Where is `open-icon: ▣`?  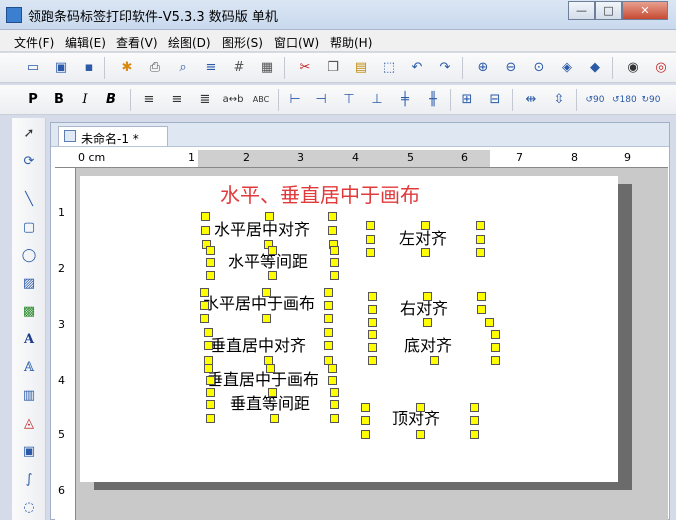
open-icon: ▣ is located at coordinates (61, 68).